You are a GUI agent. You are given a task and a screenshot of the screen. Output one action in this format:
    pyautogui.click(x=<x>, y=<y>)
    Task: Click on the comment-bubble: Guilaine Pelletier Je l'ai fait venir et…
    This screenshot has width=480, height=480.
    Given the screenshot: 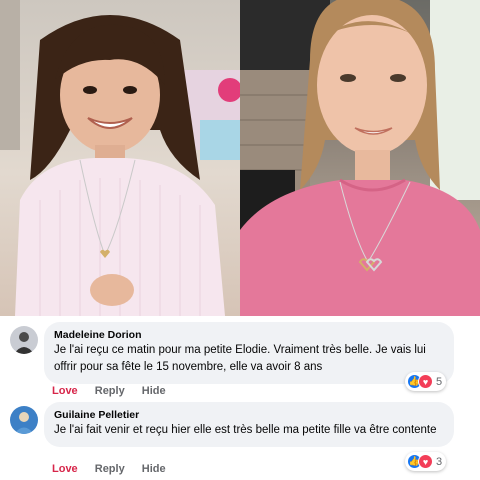 What is the action you would take?
    pyautogui.click(x=249, y=424)
    